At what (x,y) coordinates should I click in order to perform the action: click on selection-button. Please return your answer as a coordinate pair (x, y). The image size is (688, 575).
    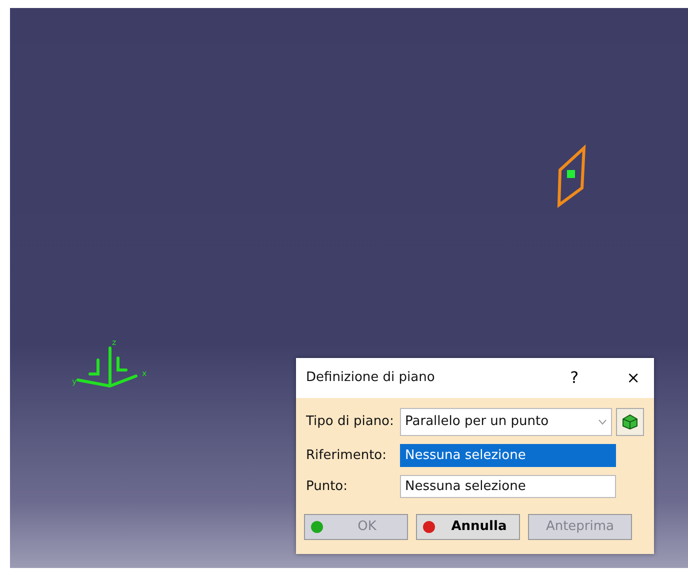
    Looking at the image, I should click on (630, 422).